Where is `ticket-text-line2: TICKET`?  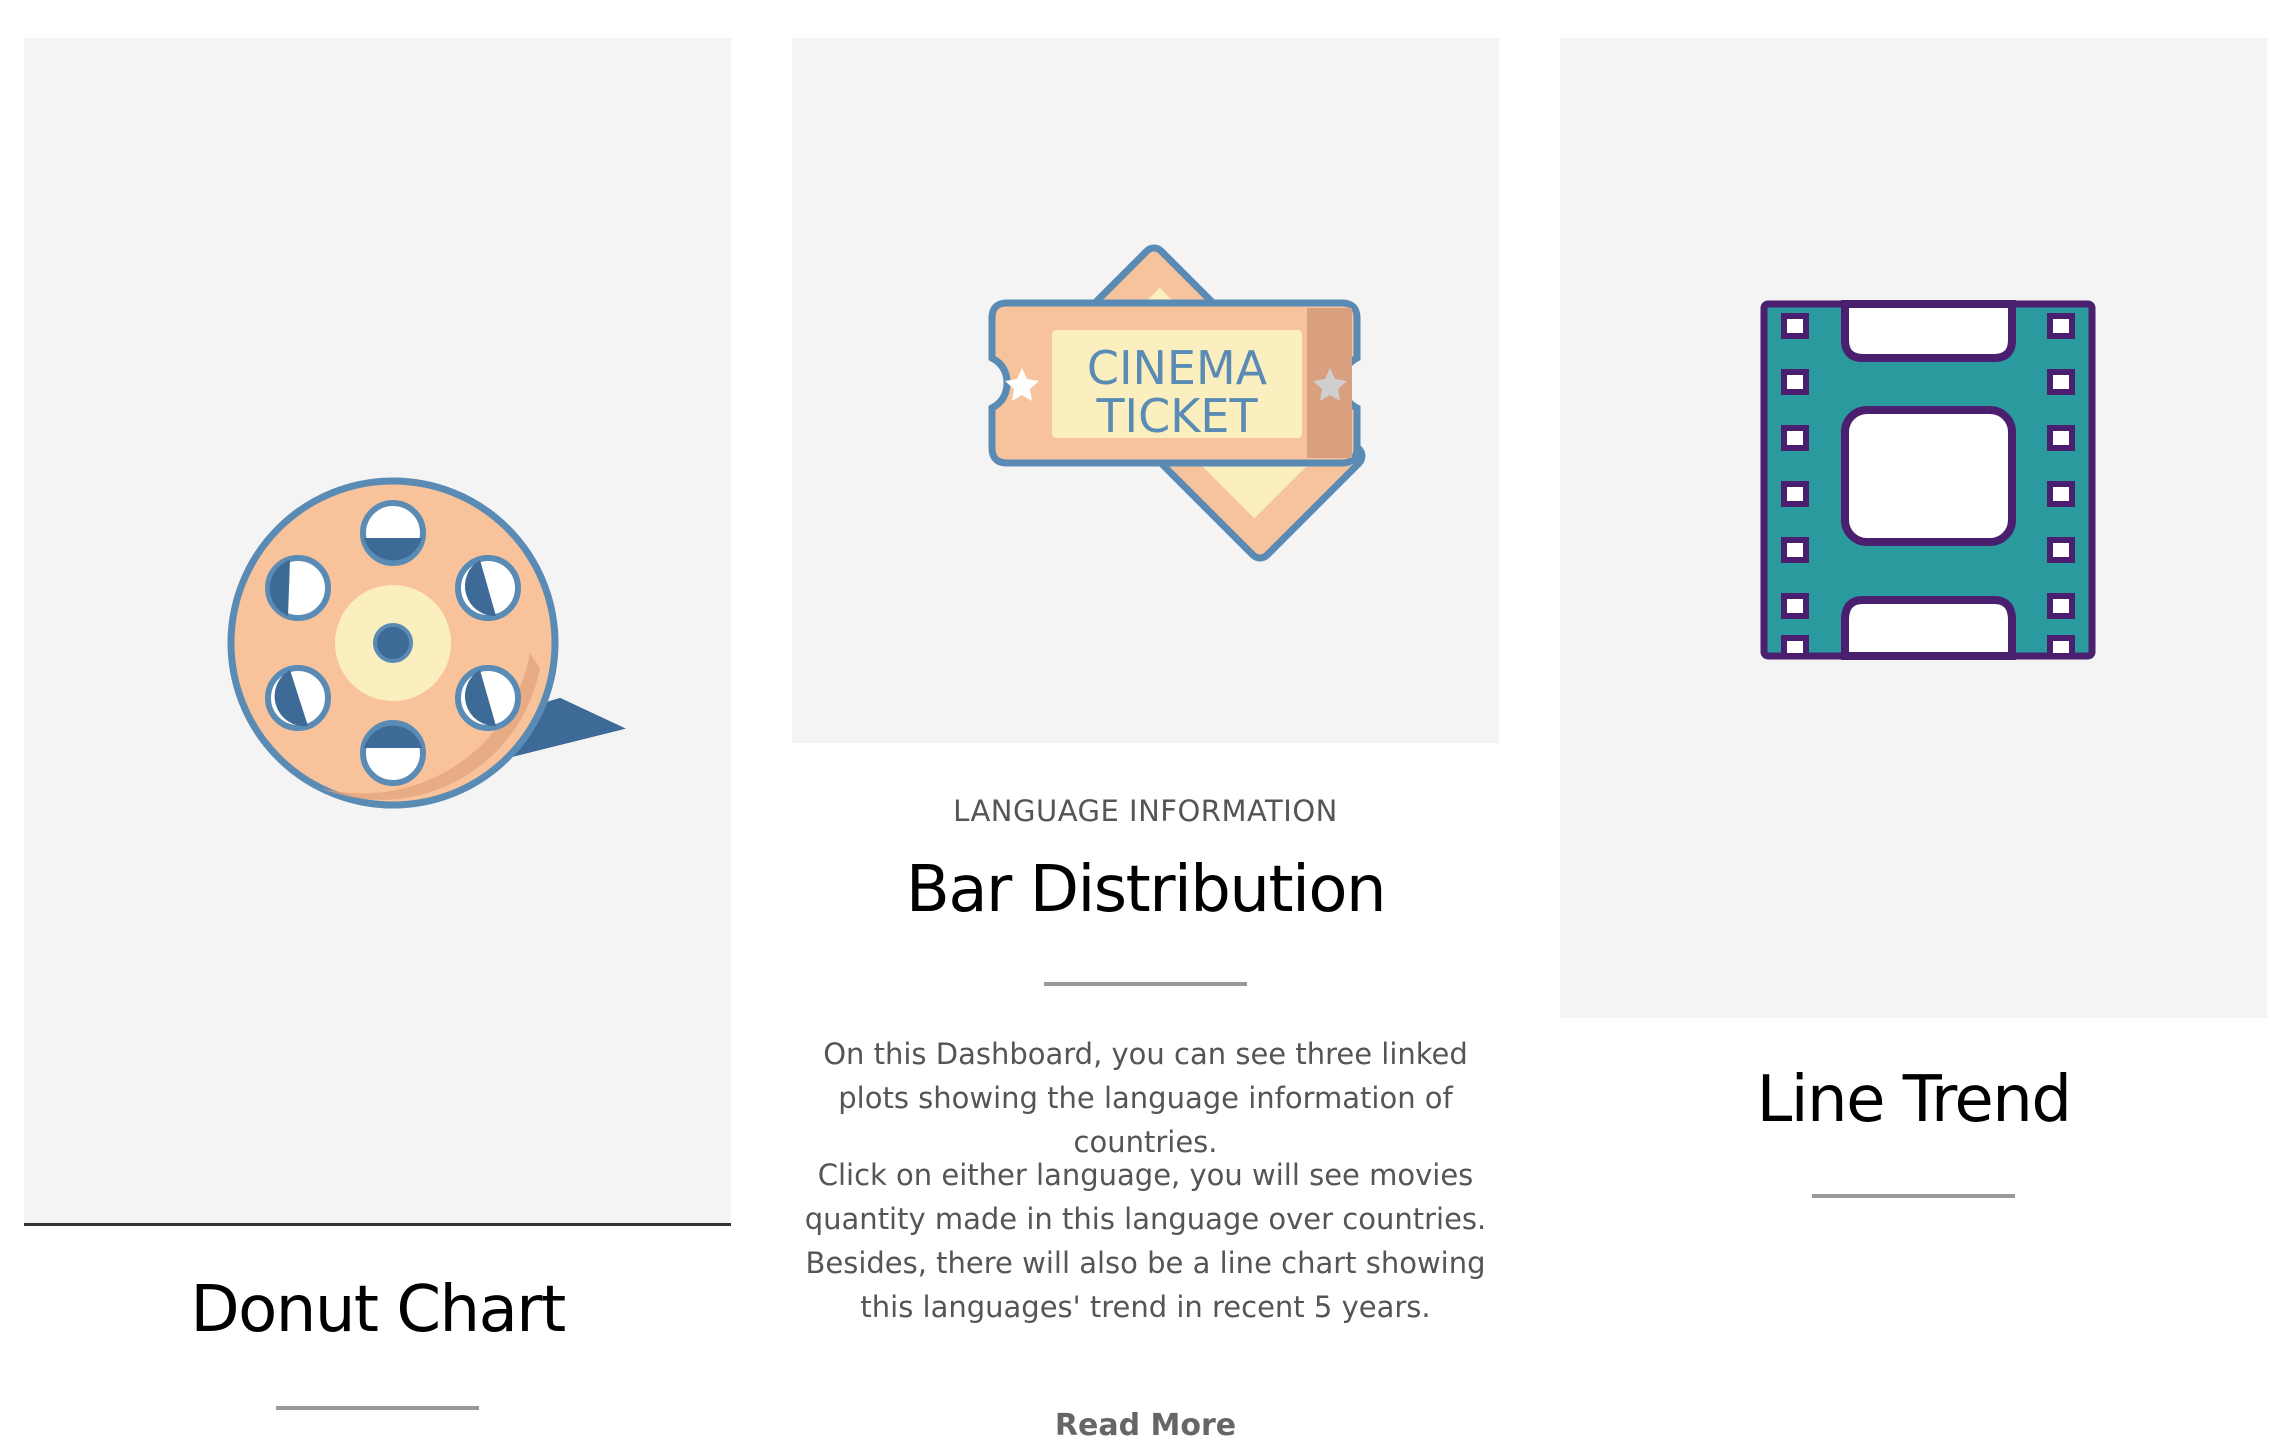
ticket-text-line2: TICKET is located at coordinates (1176, 416).